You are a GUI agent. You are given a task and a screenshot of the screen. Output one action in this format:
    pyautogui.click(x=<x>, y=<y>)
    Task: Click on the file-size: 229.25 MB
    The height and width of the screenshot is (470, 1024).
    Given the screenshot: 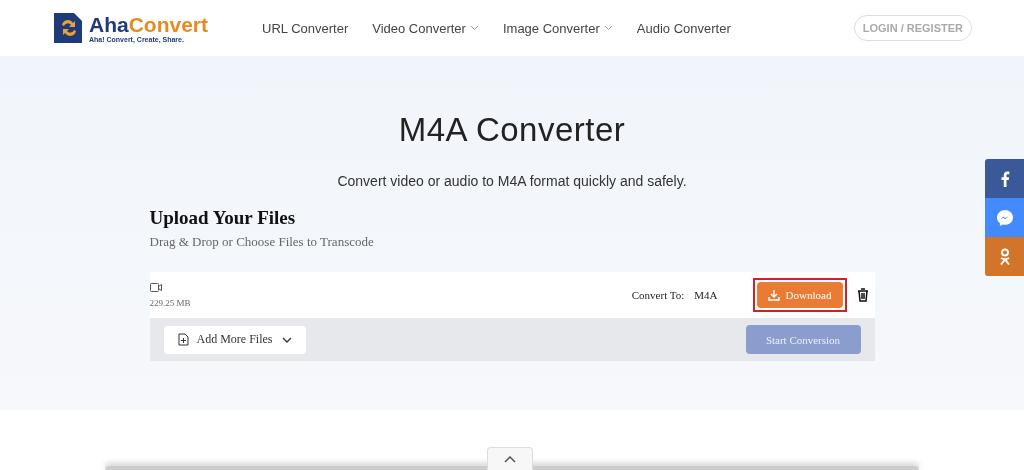 What is the action you would take?
    pyautogui.click(x=170, y=302)
    